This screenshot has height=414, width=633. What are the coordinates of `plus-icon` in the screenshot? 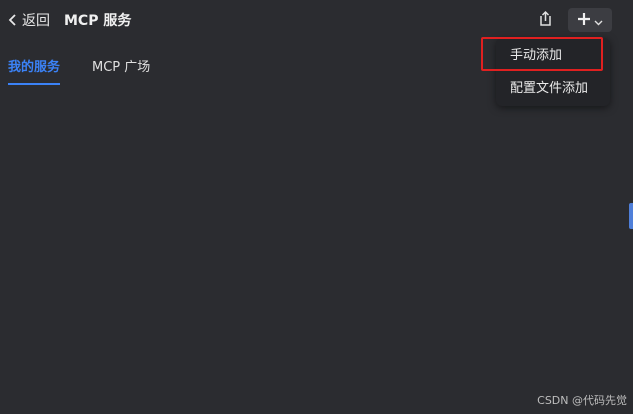 It's located at (584, 20).